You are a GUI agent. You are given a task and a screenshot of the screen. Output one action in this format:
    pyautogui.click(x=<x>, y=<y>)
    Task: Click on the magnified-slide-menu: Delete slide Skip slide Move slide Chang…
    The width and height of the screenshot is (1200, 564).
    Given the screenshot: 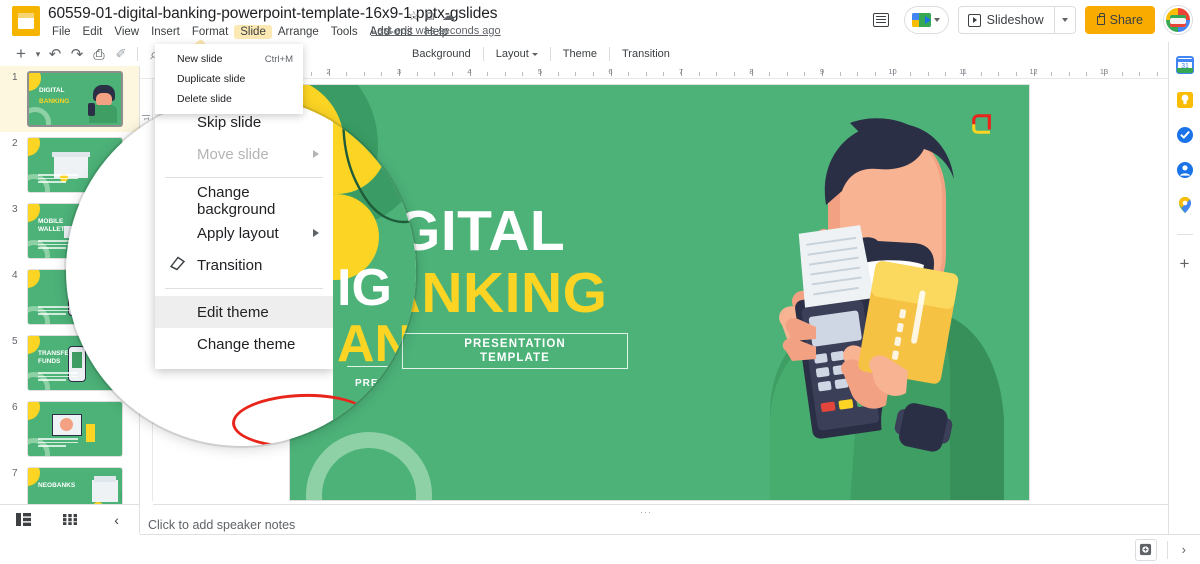 What is the action you would take?
    pyautogui.click(x=244, y=232)
    